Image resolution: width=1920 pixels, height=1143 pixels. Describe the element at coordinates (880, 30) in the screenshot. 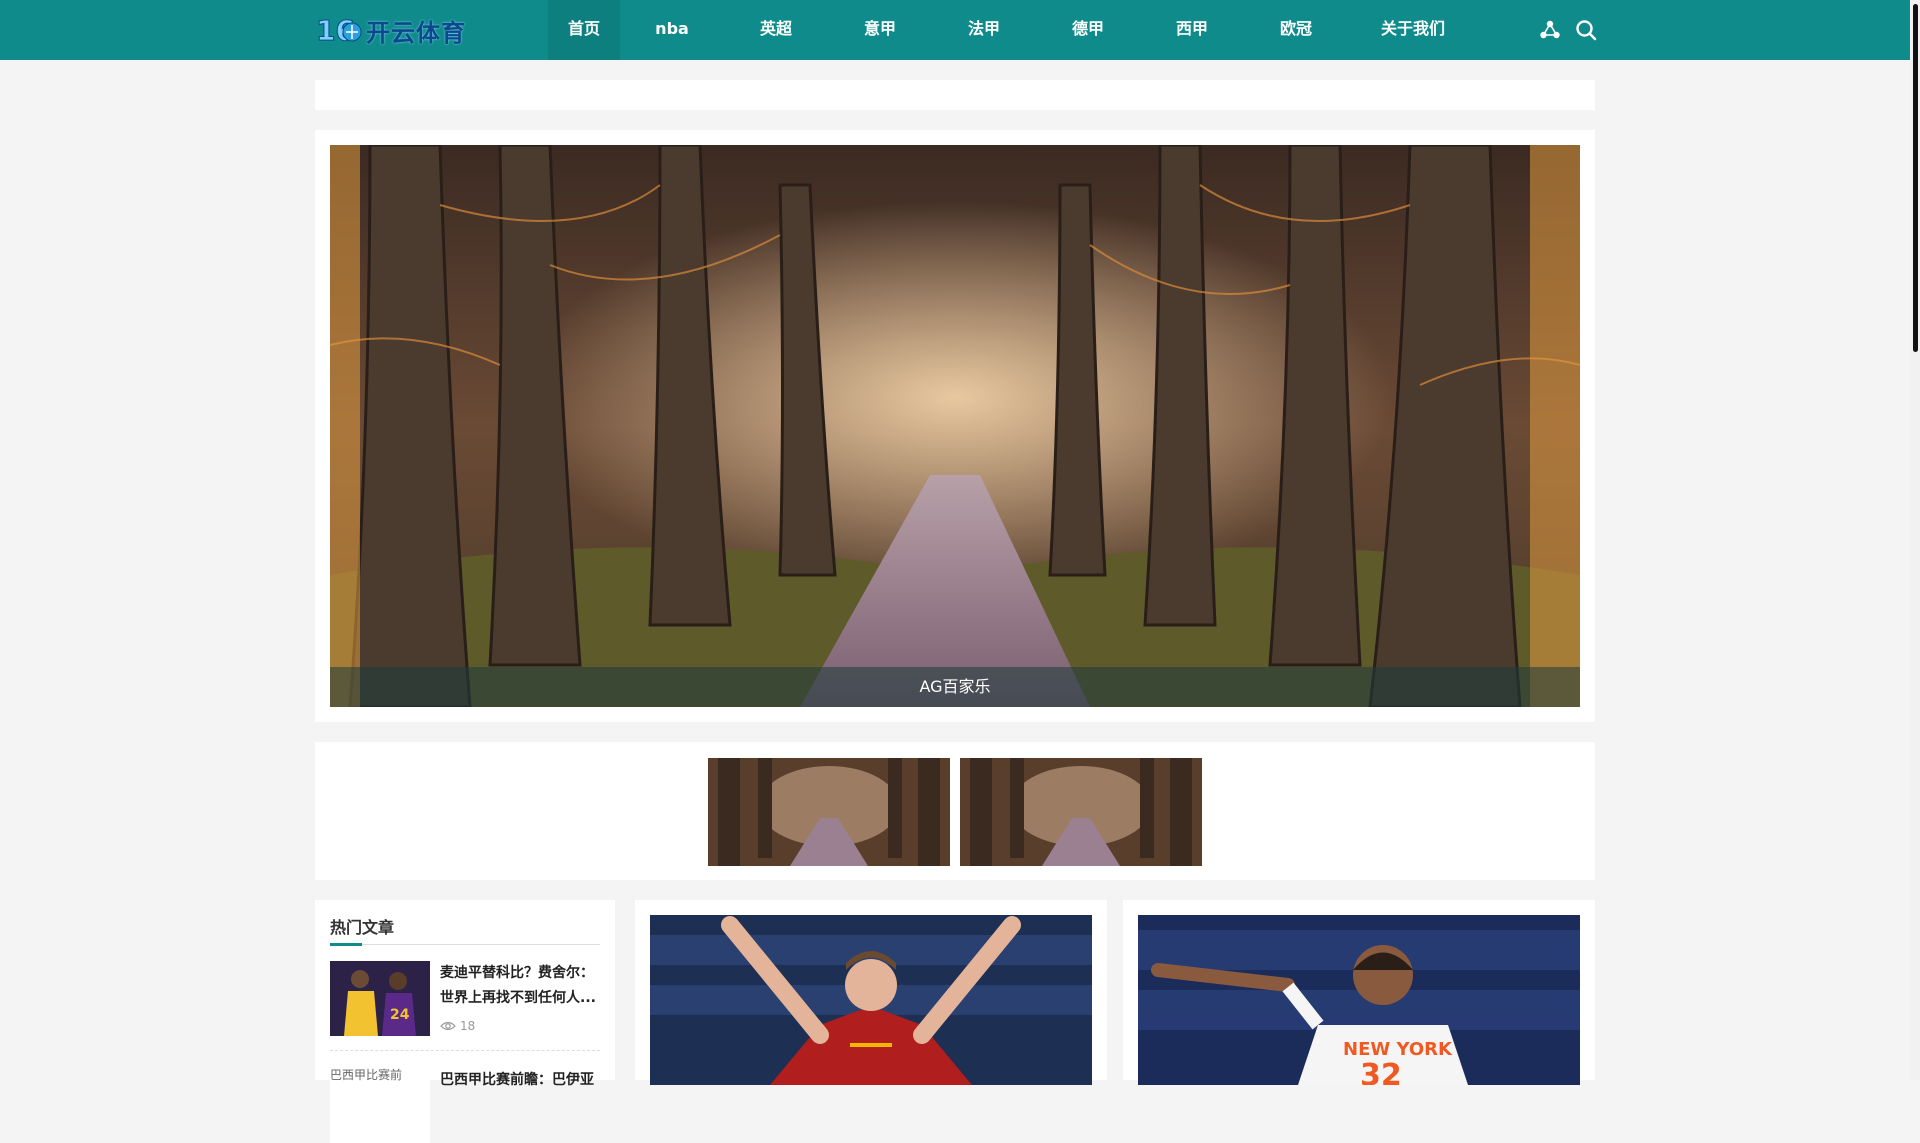

I see `nav-item-serie-a: 意甲` at that location.